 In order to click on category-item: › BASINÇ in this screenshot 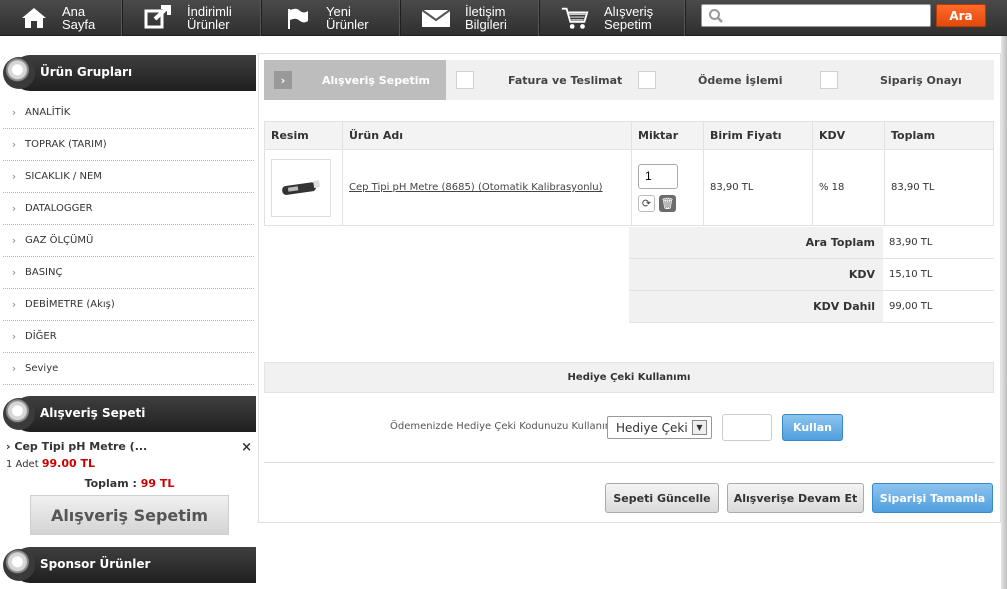, I will do `click(128, 273)`.